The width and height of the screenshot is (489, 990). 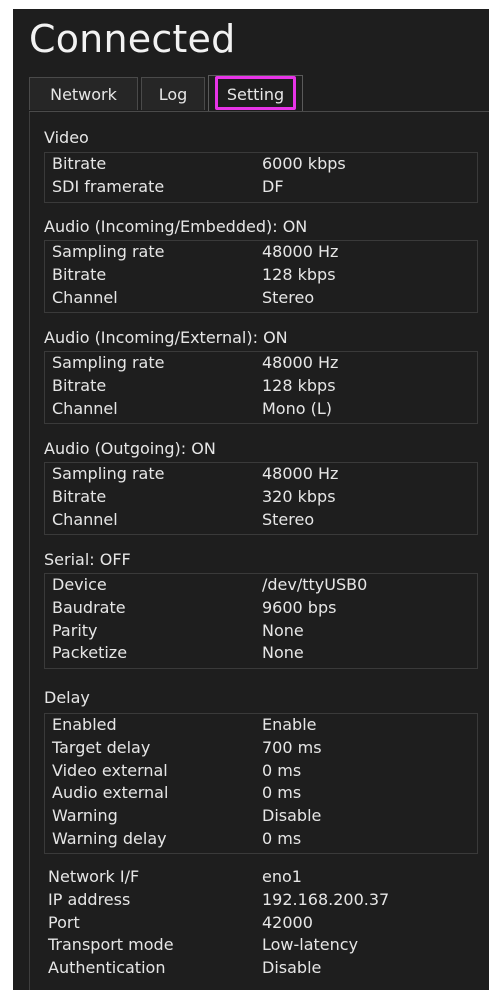 I want to click on setting-value: /dev/ttyUSB0, so click(x=315, y=584).